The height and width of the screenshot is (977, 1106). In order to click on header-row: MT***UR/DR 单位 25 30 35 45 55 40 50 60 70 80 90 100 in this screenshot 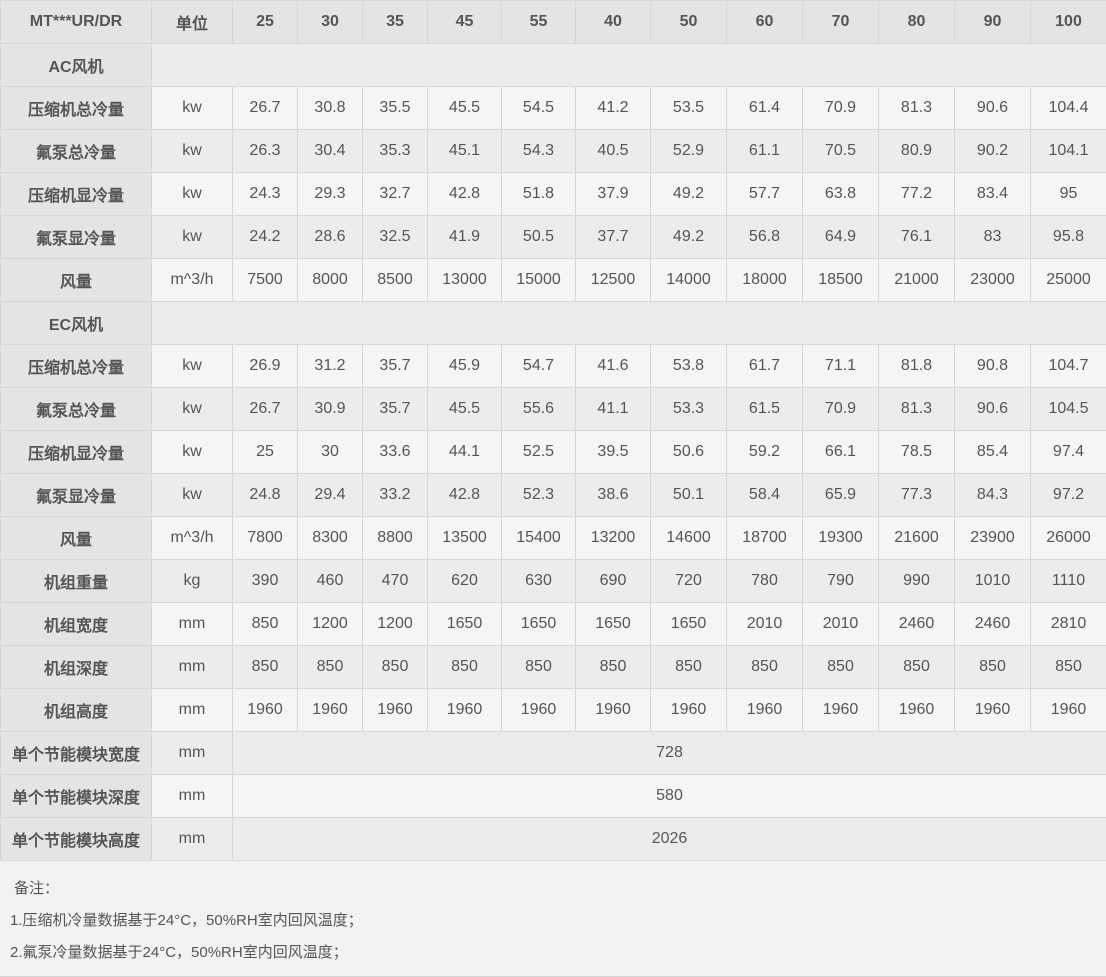, I will do `click(553, 22)`.